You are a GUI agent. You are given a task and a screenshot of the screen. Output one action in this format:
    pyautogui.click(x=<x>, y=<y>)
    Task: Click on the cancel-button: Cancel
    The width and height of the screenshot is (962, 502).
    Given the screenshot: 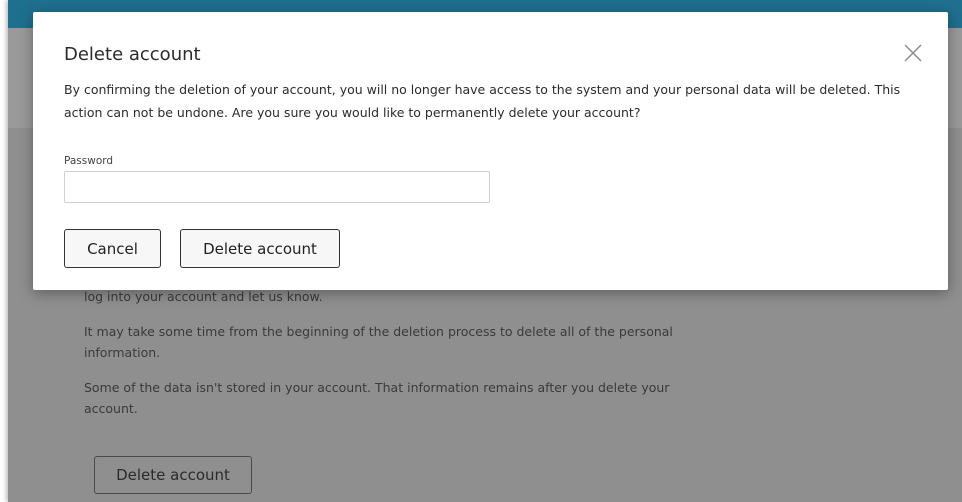 What is the action you would take?
    pyautogui.click(x=112, y=248)
    